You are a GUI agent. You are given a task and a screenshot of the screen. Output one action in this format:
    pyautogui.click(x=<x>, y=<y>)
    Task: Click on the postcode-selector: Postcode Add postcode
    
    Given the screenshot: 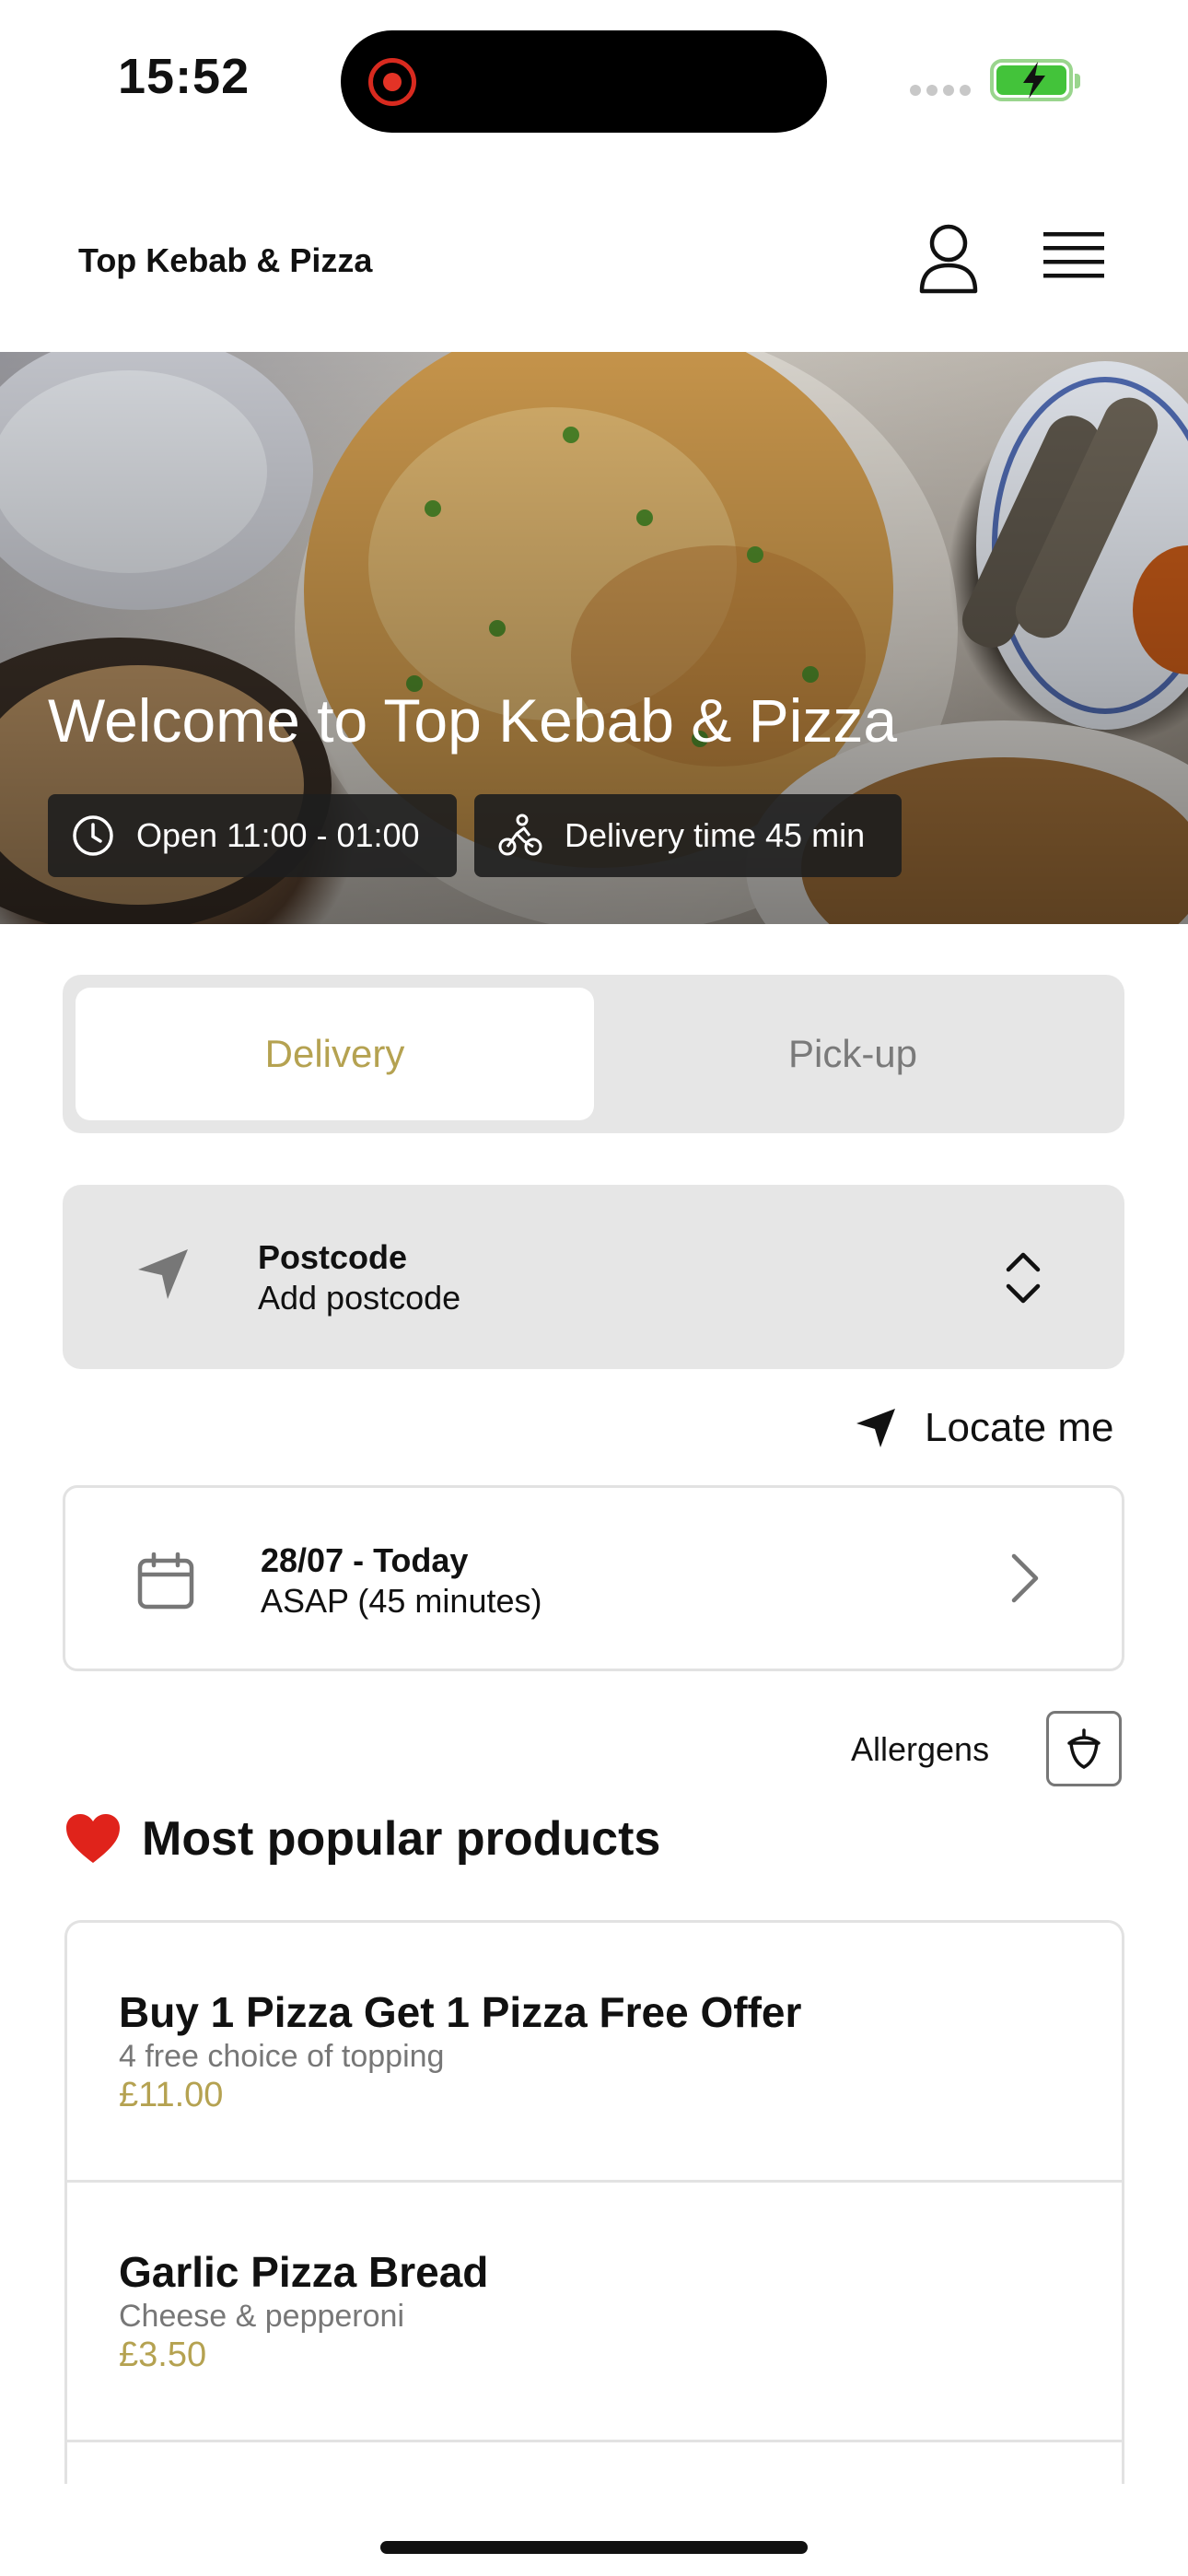 What is the action you would take?
    pyautogui.click(x=593, y=1277)
    